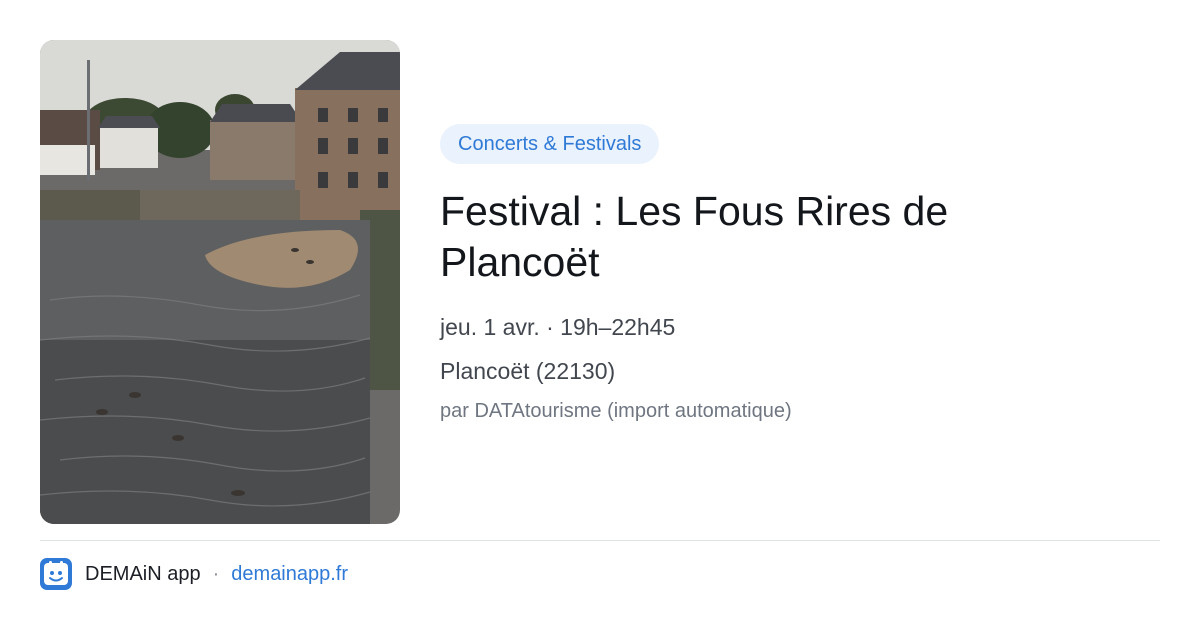 The width and height of the screenshot is (1200, 630). Describe the element at coordinates (558, 327) in the screenshot. I see `event-datetime: jeu. 1 avr. · 19h–22h45` at that location.